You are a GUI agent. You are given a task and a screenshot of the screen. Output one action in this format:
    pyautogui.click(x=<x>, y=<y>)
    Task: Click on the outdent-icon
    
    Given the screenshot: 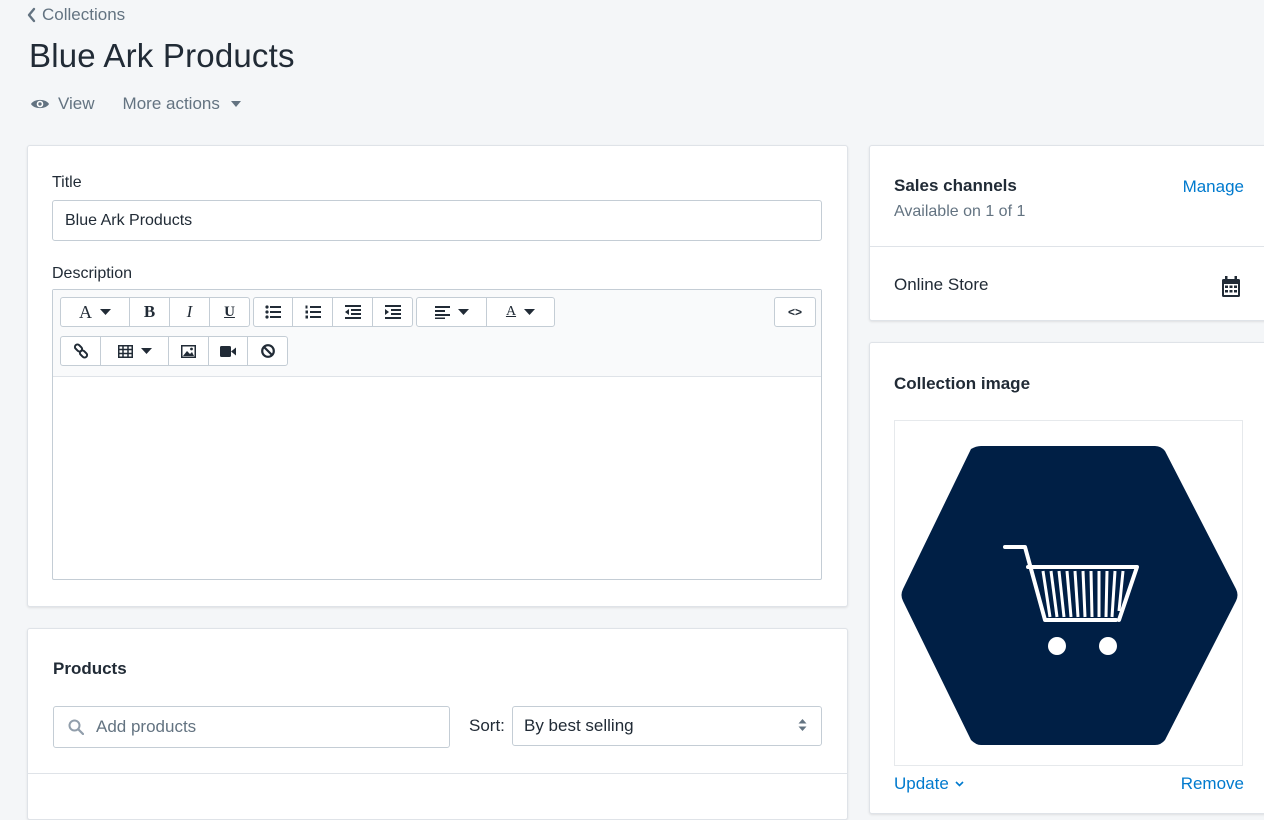 What is the action you would take?
    pyautogui.click(x=352, y=312)
    